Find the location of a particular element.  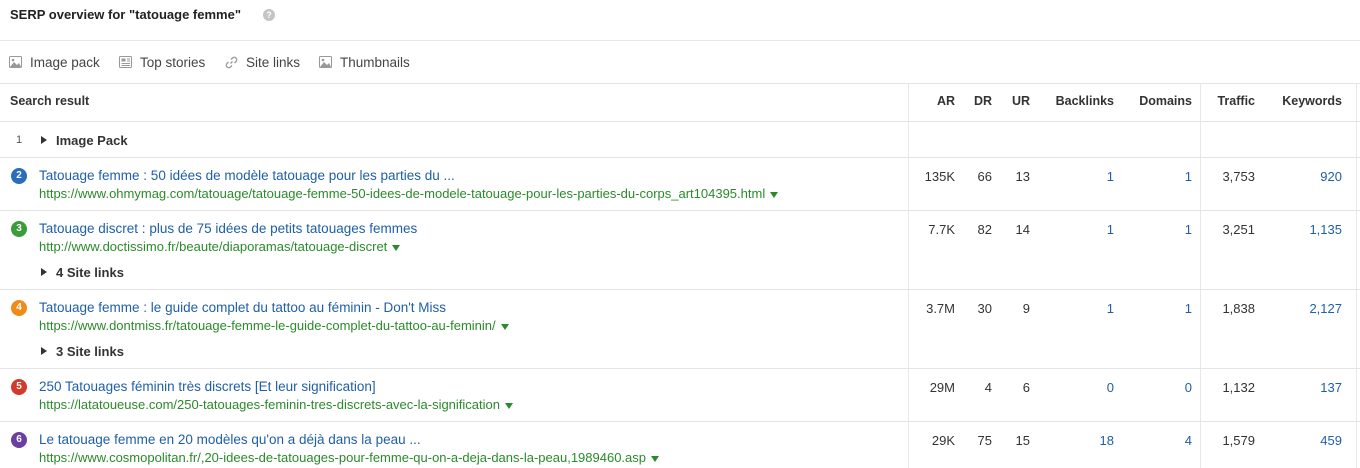

keywords-value: 137 is located at coordinates (1302, 387).